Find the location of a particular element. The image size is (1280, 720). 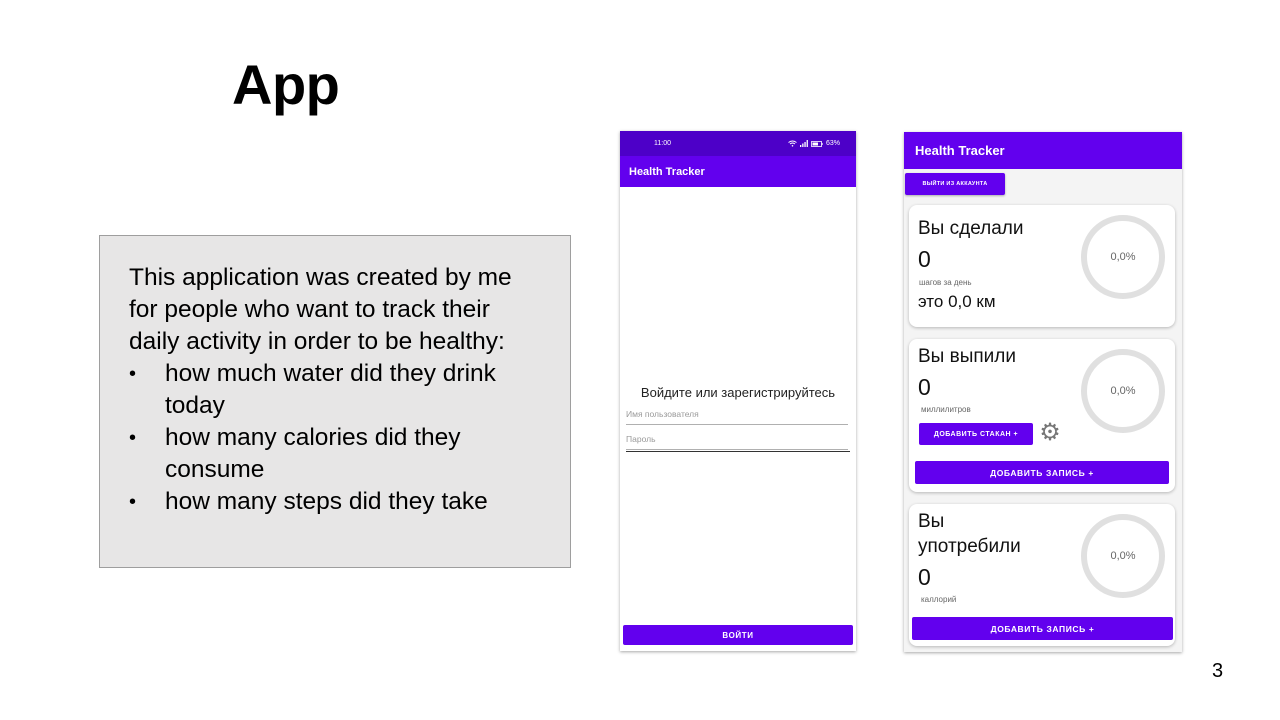

water-progress-ring: 0,0% is located at coordinates (1123, 391).